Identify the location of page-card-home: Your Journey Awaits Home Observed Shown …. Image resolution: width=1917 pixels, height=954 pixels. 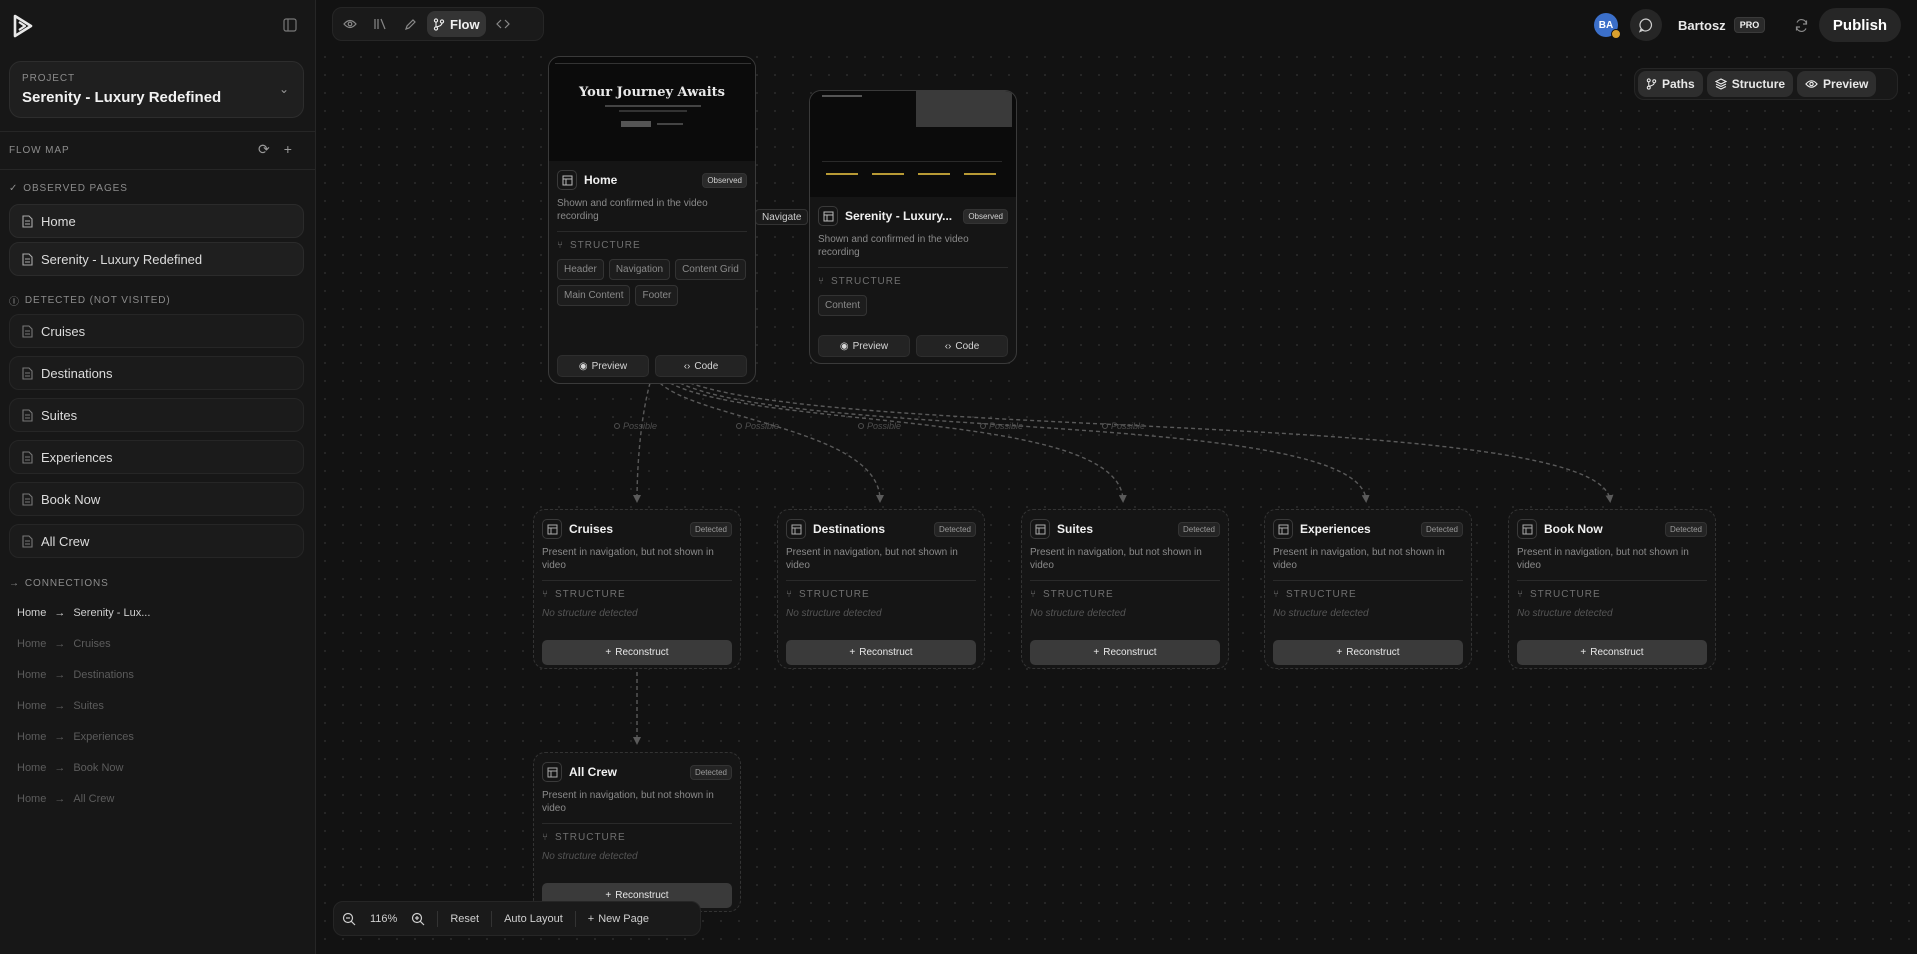
(652, 220).